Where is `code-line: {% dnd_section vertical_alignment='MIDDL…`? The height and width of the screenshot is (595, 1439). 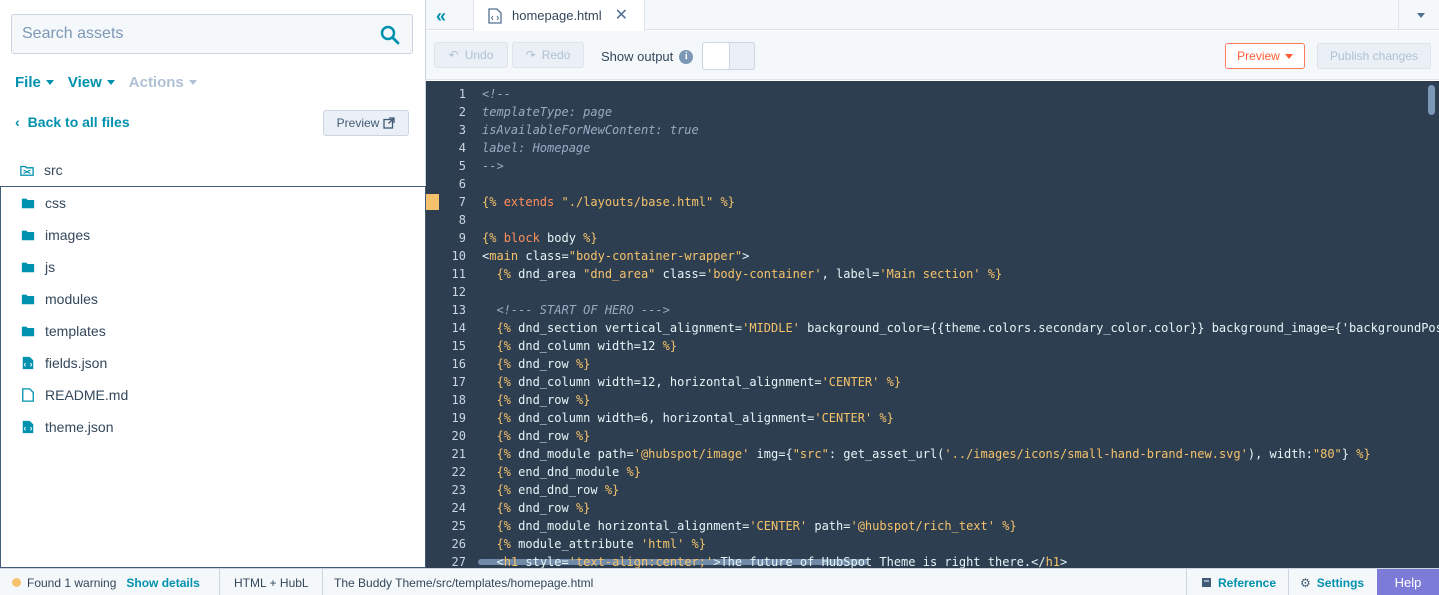 code-line: {% dnd_section vertical_alignment='MIDDL… is located at coordinates (960, 328).